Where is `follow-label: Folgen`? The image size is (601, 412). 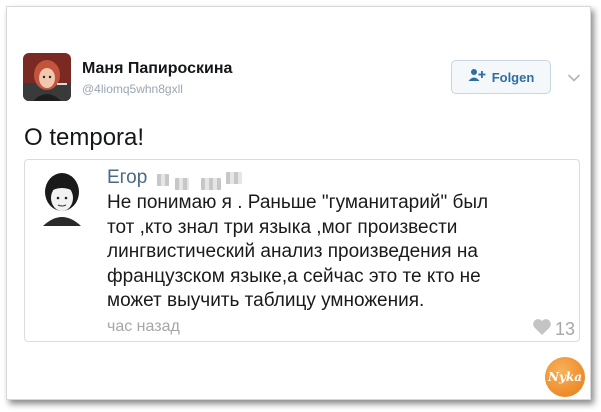 follow-label: Folgen is located at coordinates (513, 77).